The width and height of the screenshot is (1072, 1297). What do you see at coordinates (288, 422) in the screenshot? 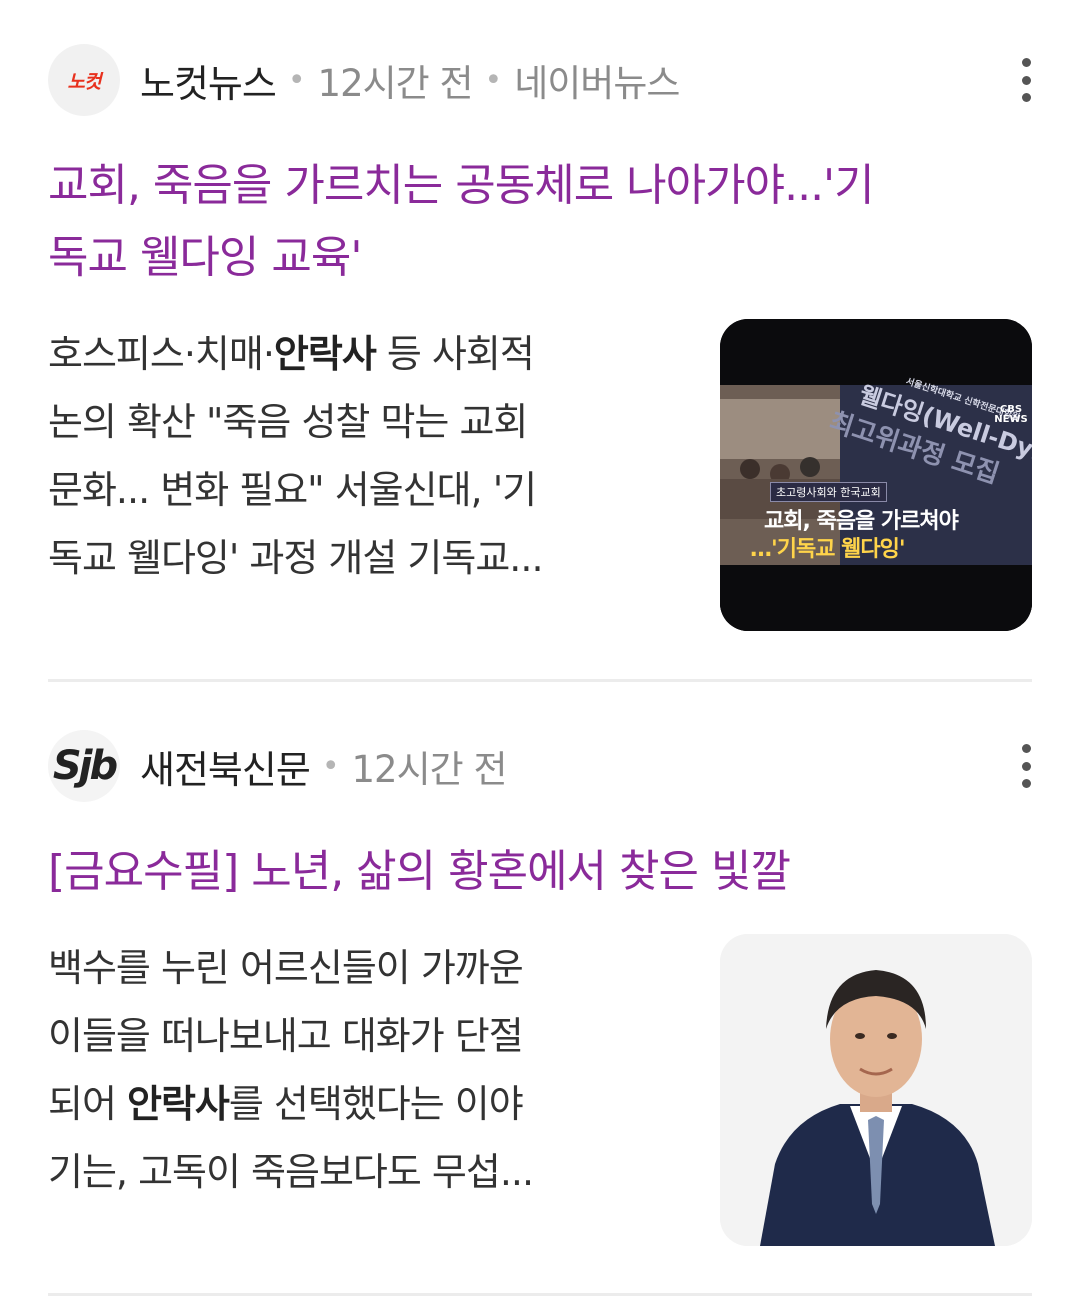
I see `summary-line: 논의 확산 "죽음 성찰 막는 교회` at bounding box center [288, 422].